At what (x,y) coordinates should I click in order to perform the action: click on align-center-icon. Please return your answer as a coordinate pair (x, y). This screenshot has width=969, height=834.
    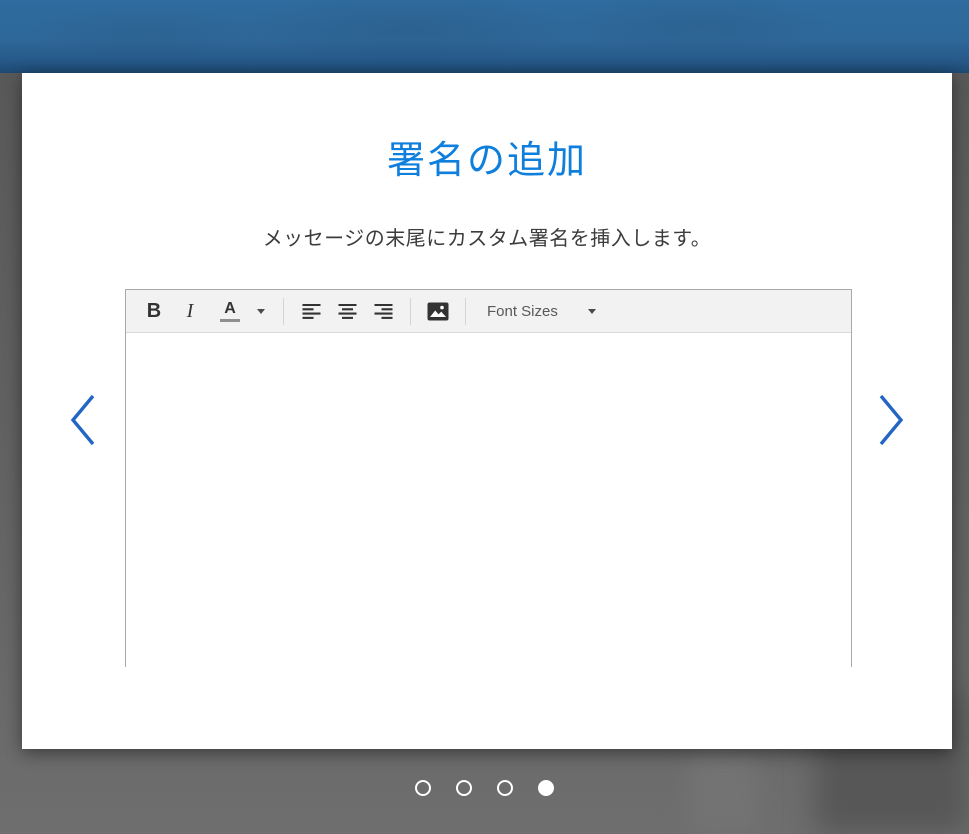
    Looking at the image, I should click on (347, 311).